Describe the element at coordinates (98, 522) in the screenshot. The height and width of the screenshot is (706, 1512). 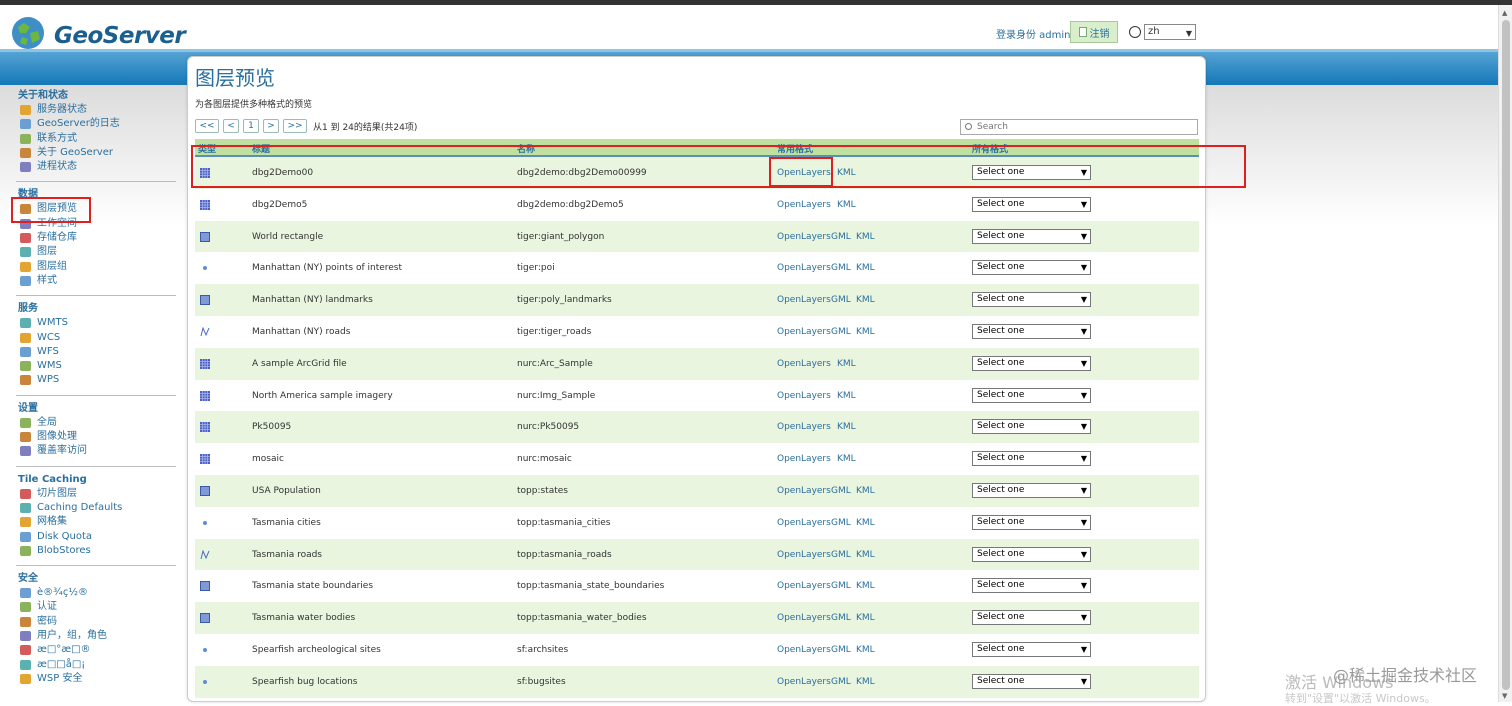
I see `sidebar-item: 网格集` at that location.